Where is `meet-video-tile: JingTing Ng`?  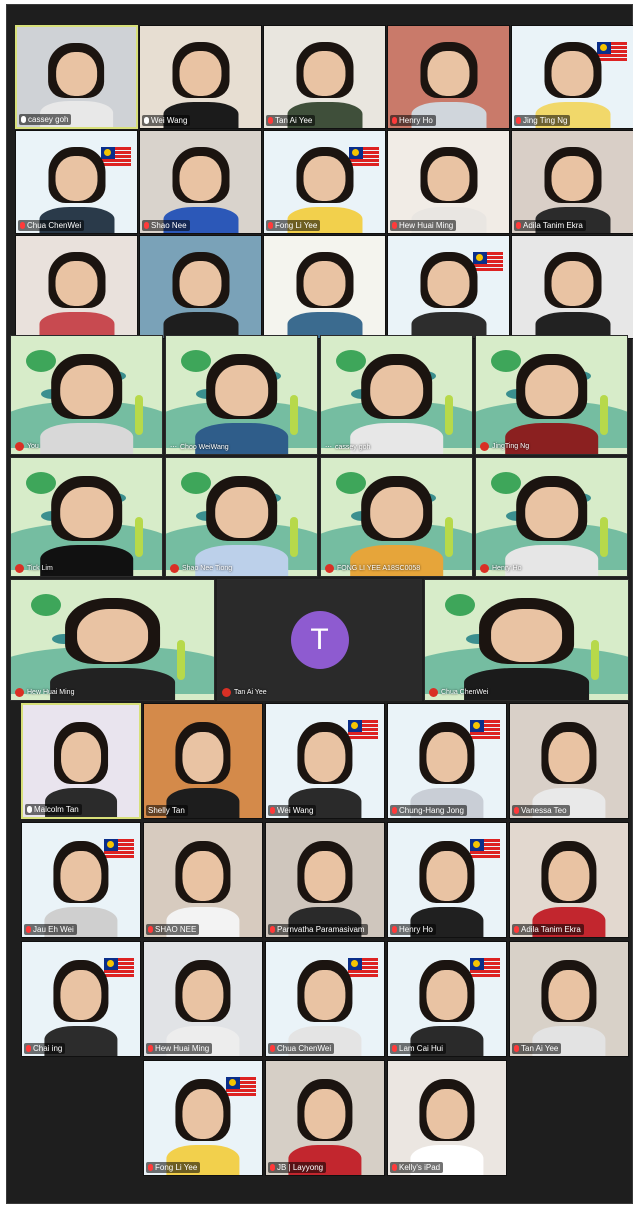 meet-video-tile: JingTing Ng is located at coordinates (551, 395).